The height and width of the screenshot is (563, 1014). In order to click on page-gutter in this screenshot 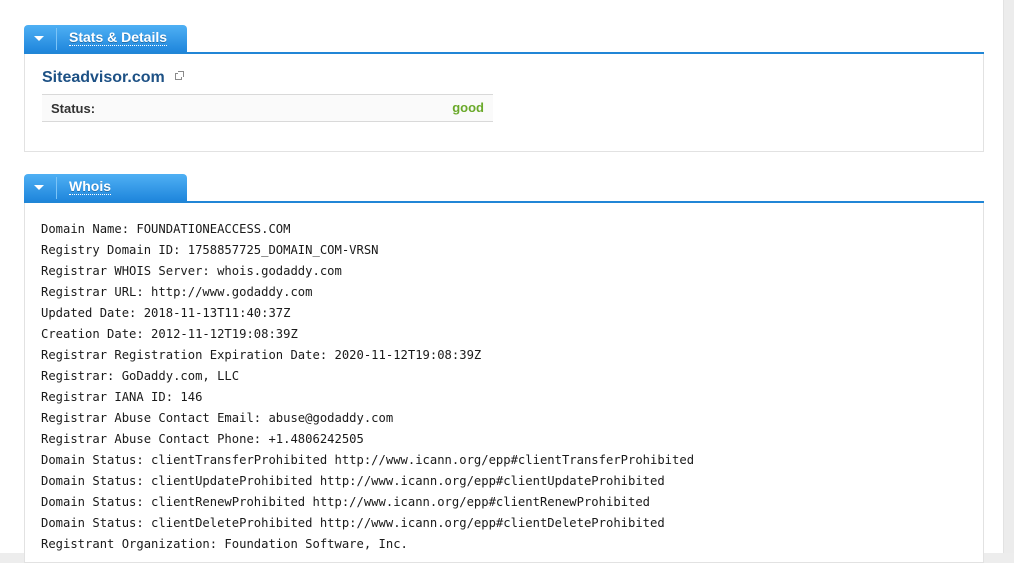, I will do `click(1008, 276)`.